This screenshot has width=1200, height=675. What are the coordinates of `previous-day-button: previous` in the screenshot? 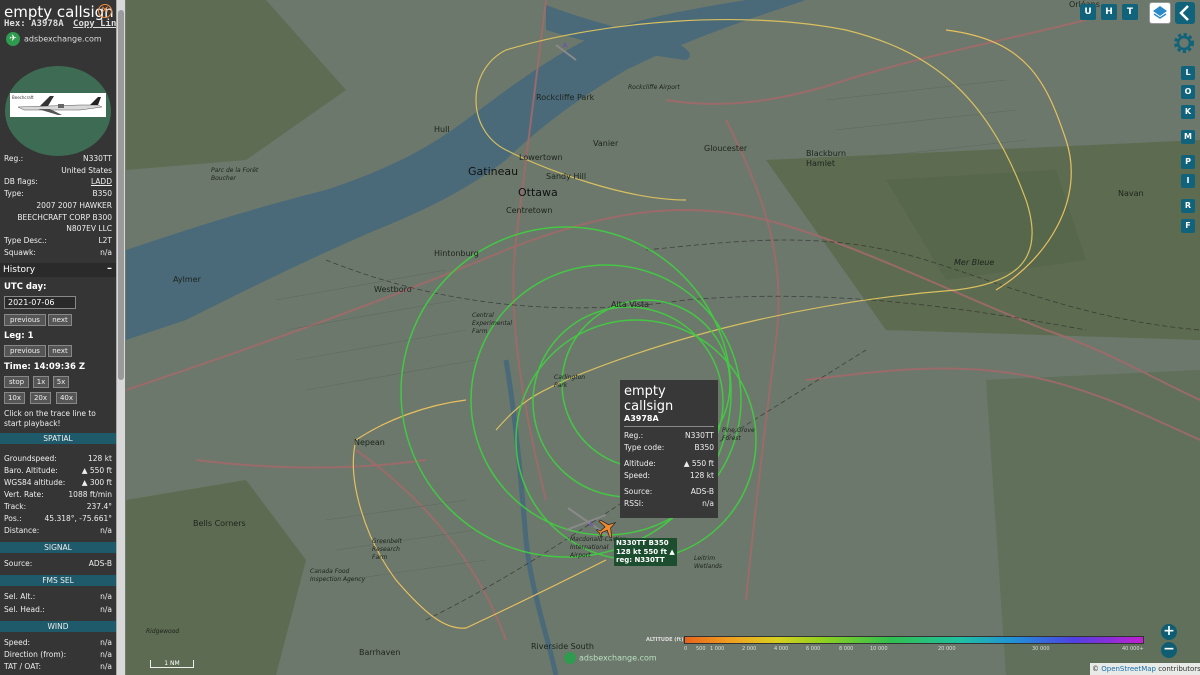 It's located at (25, 320).